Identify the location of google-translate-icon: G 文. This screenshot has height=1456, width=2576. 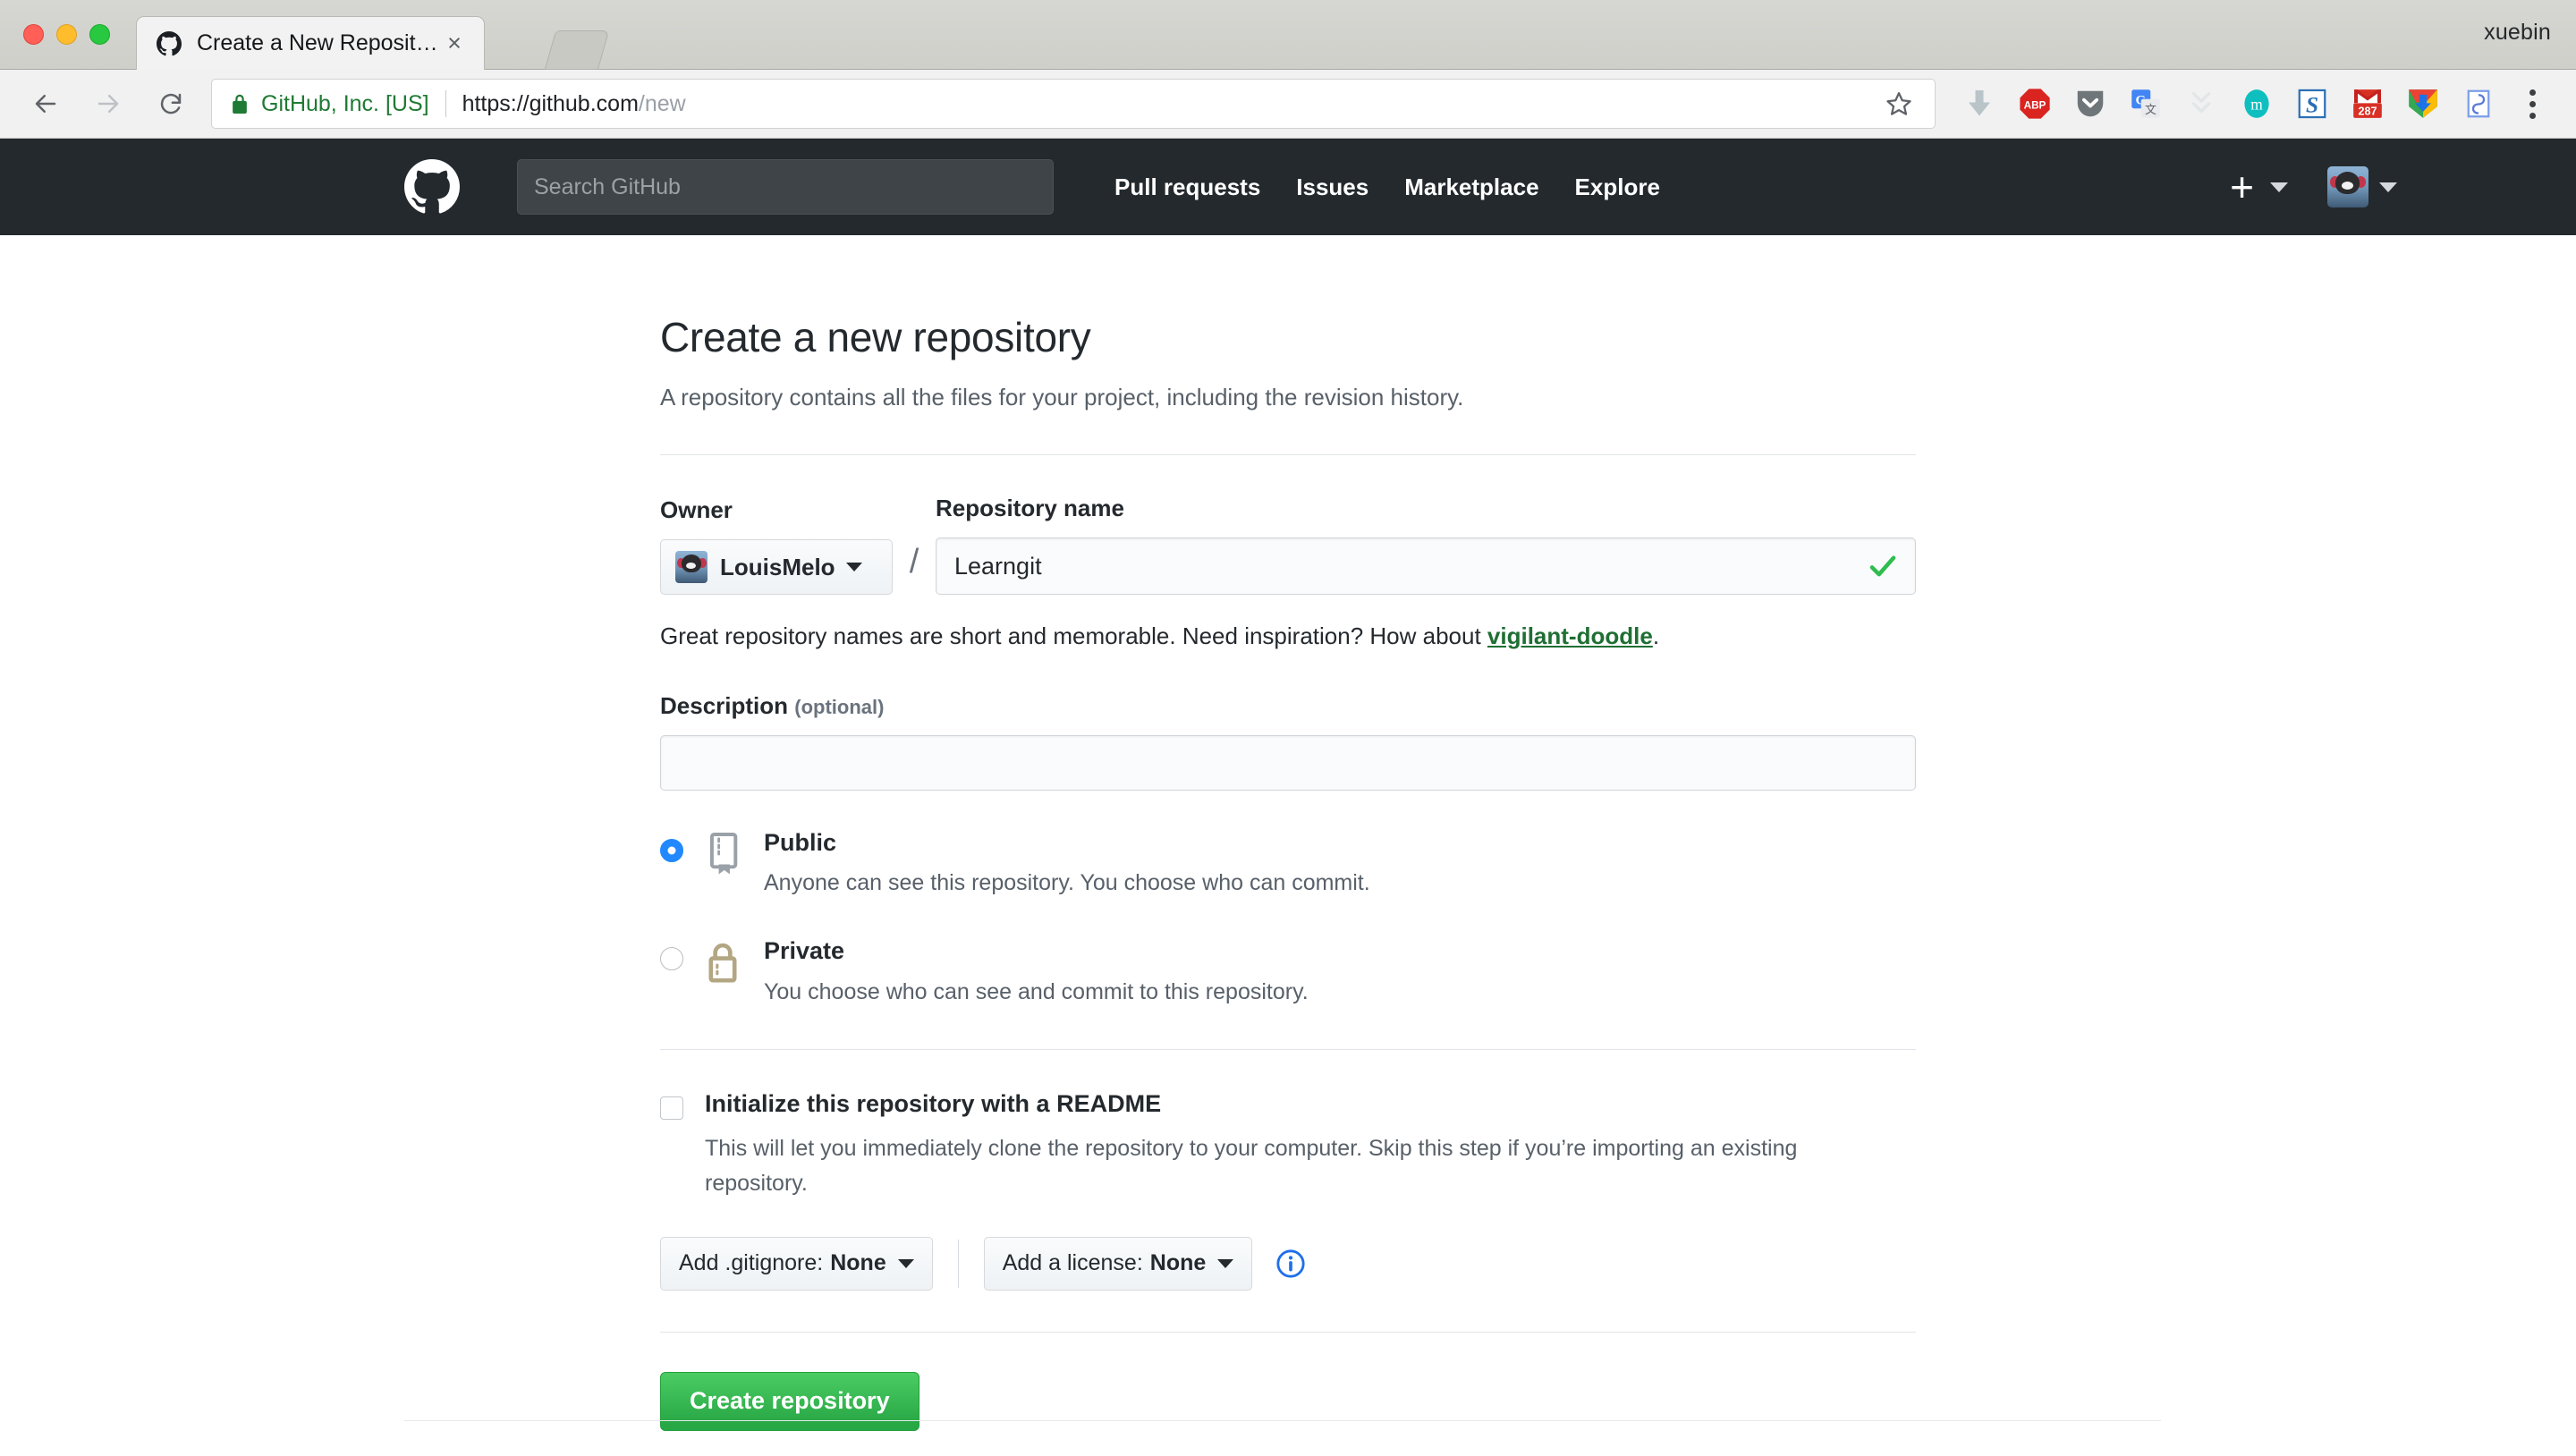
(2146, 103).